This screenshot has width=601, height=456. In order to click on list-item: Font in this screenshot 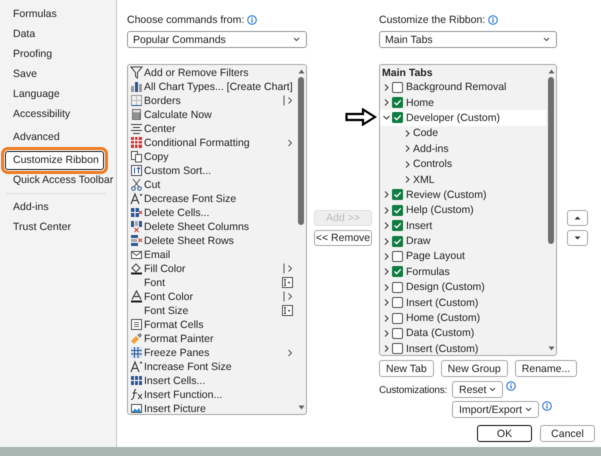, I will do `click(213, 282)`.